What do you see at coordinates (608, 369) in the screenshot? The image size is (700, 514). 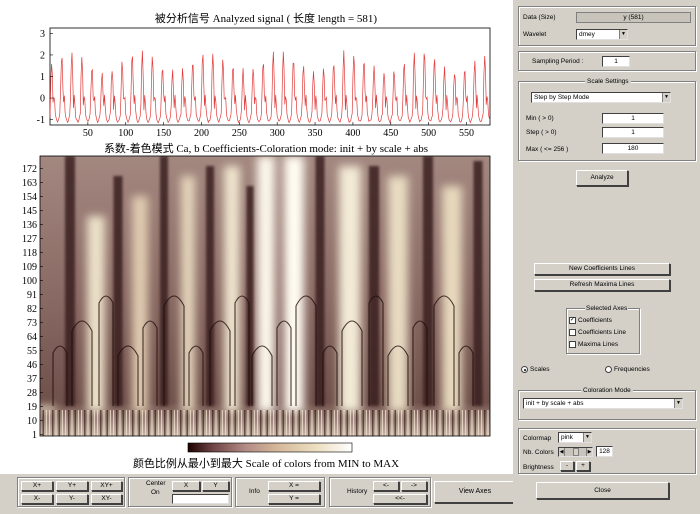 I see `frequencies-radio` at bounding box center [608, 369].